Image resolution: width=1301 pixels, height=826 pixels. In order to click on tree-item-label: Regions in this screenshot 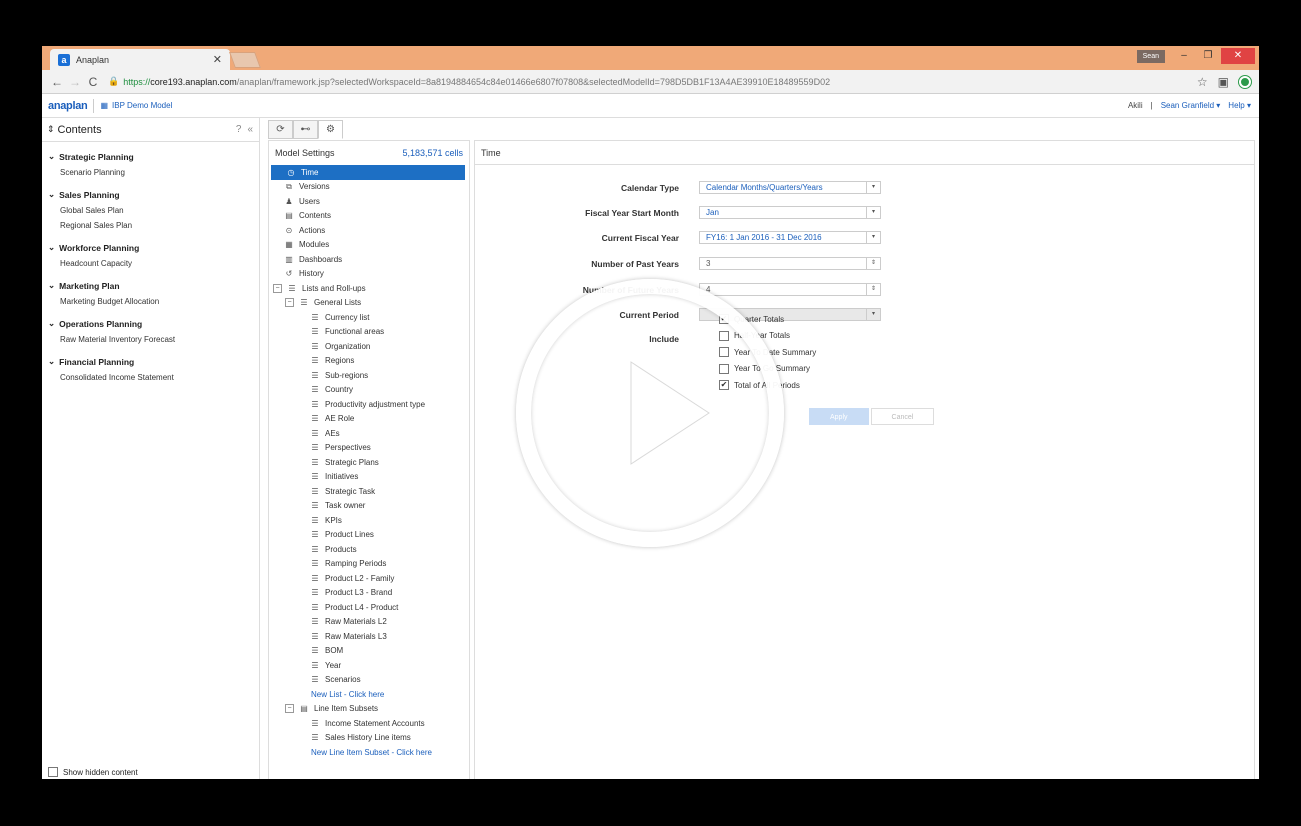, I will do `click(340, 361)`.